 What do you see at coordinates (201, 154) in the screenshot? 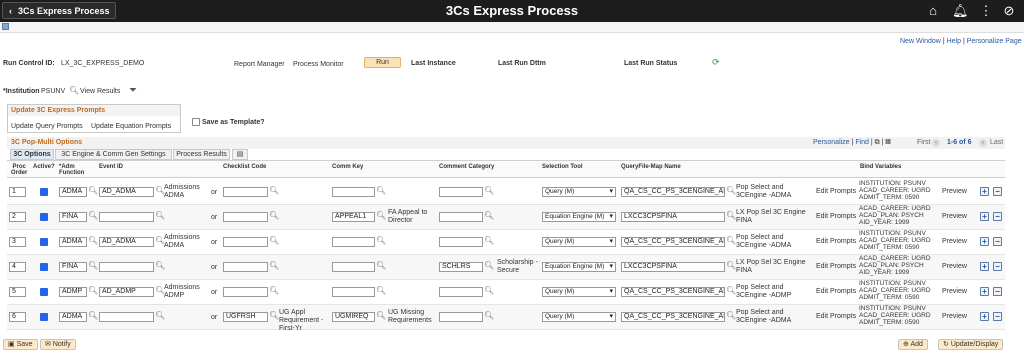
I see `tab-process-results: Process Results` at bounding box center [201, 154].